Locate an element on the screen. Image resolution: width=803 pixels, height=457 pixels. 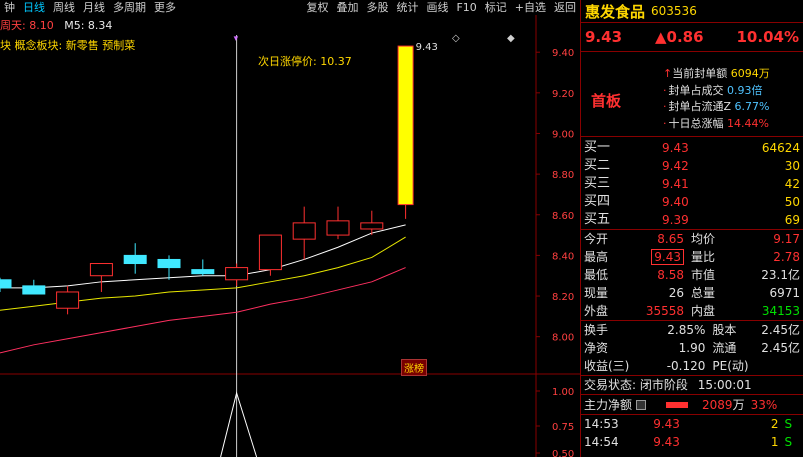
seal-row: · 封单占流通Z 6.77% is located at coordinates (716, 107).